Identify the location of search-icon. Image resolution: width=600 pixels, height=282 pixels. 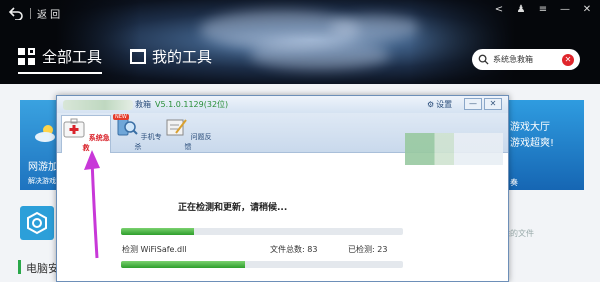
(483, 59).